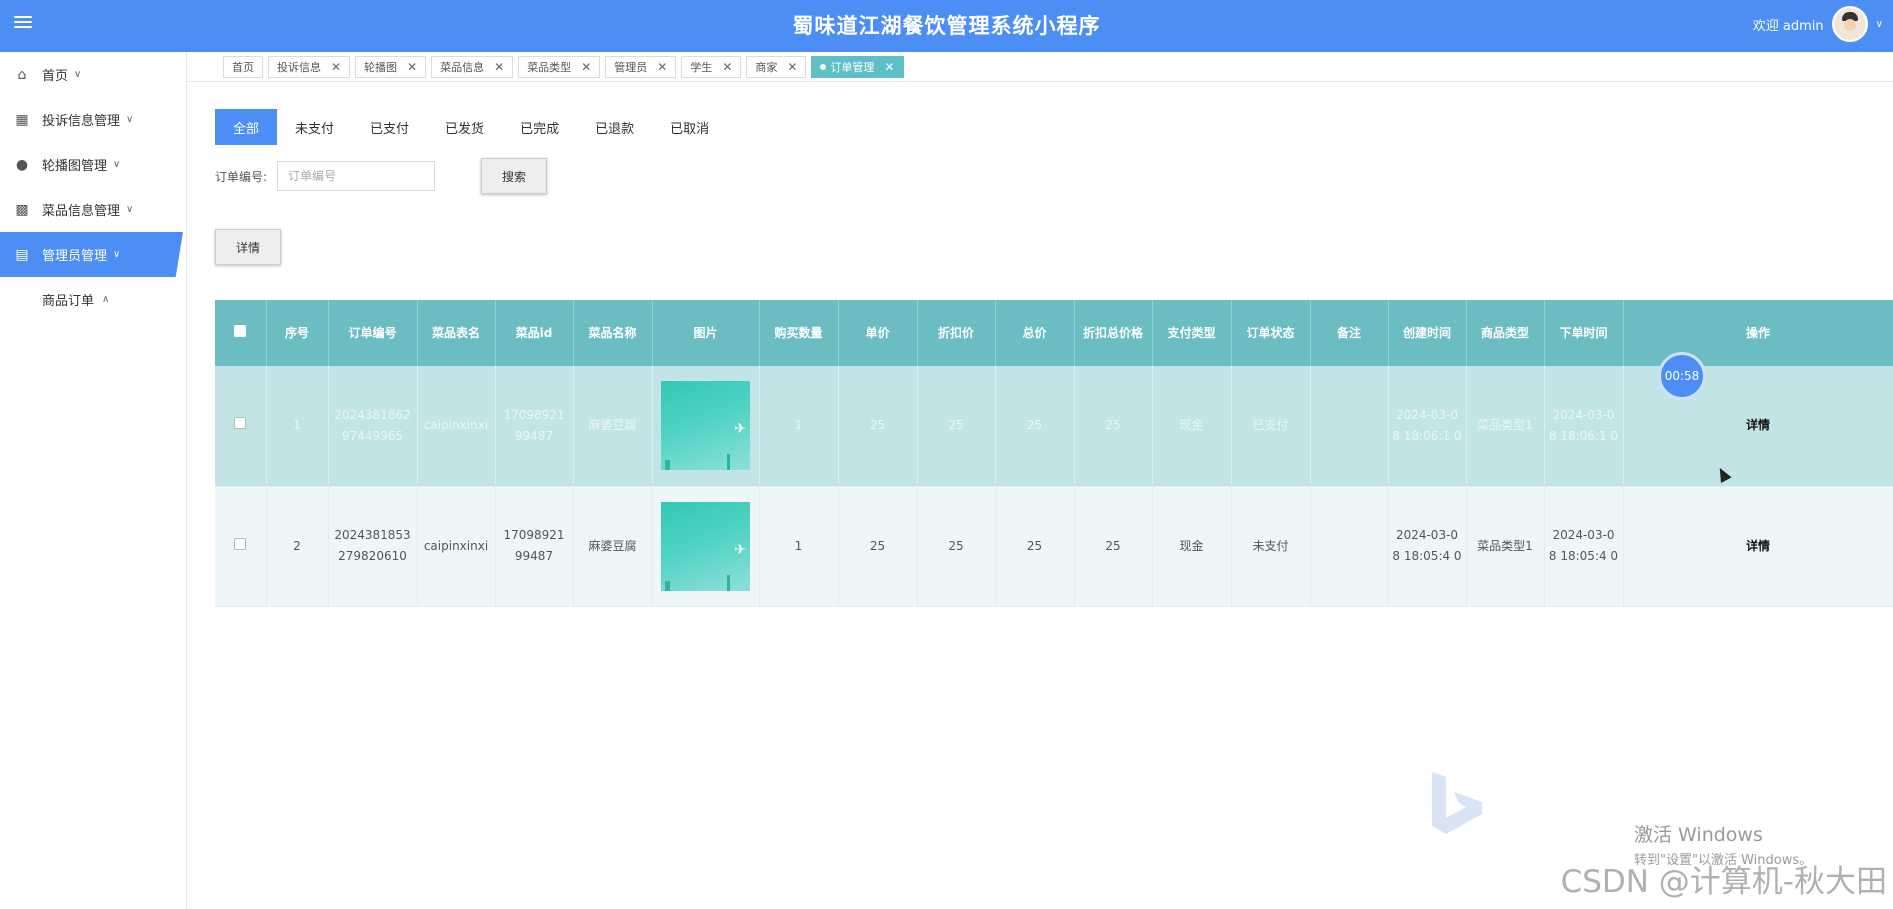 Image resolution: width=1893 pixels, height=909 pixels. I want to click on select-all-header, so click(241, 333).